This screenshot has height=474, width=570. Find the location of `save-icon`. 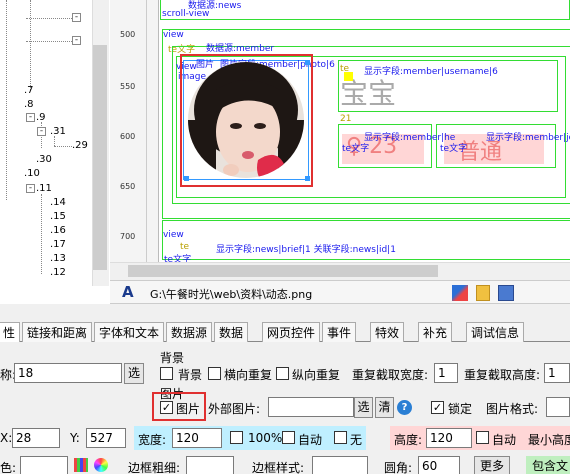

save-icon is located at coordinates (506, 293).